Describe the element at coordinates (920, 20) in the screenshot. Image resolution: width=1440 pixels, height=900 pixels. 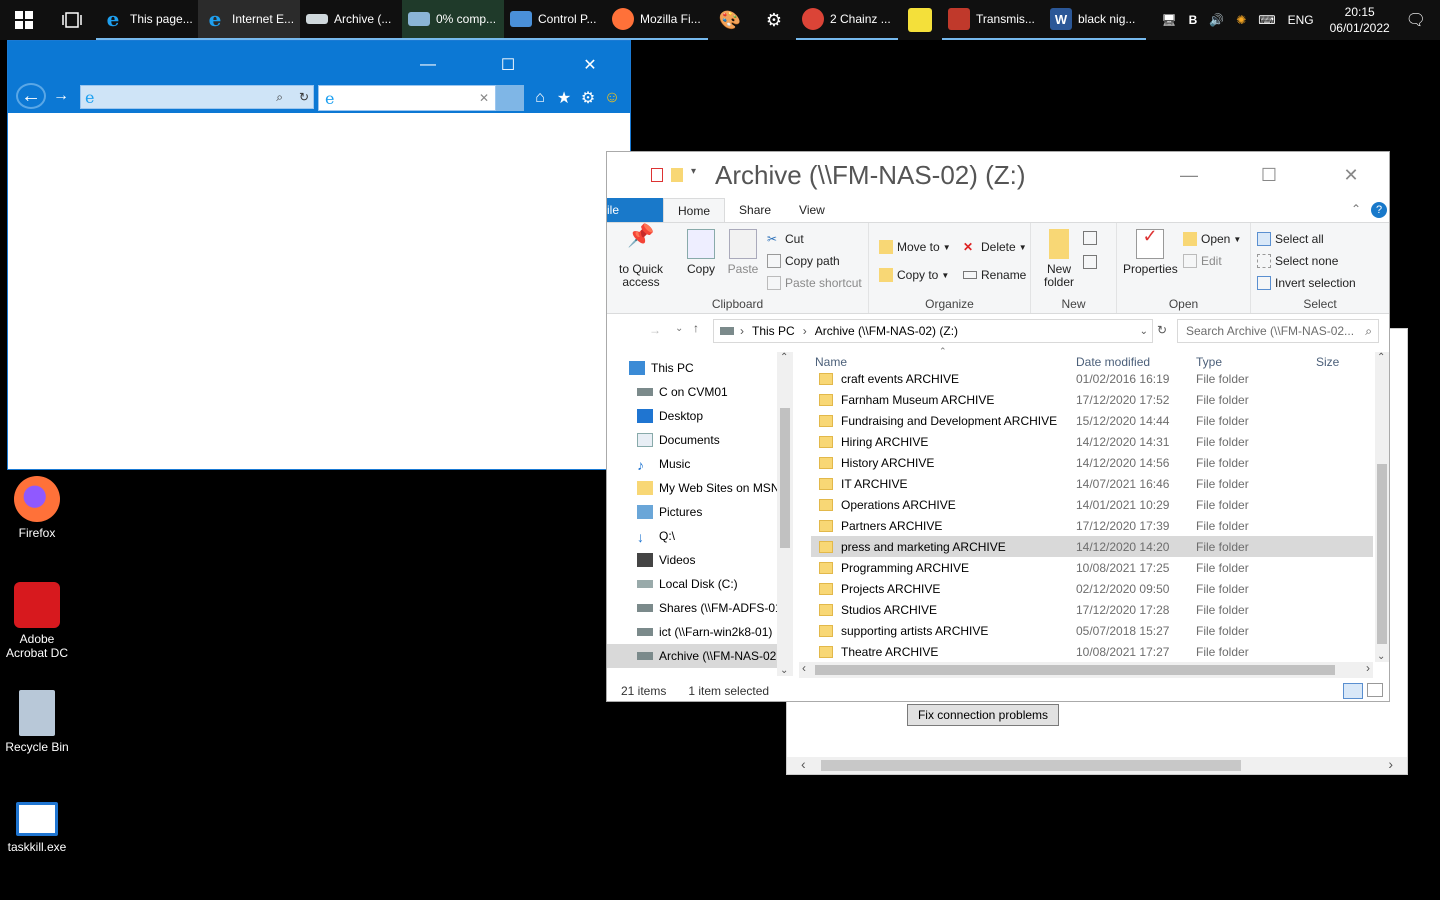
I see `taskbar-item-spongebob` at that location.